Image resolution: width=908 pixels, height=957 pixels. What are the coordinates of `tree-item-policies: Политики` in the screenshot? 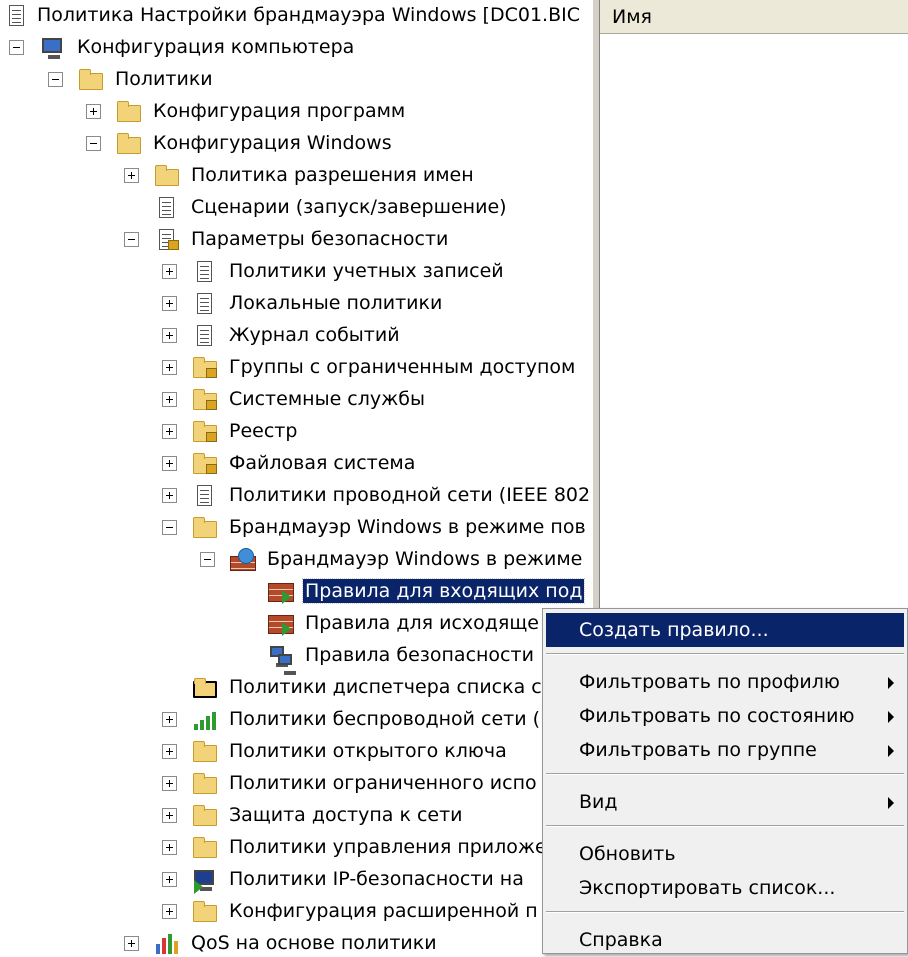 It's located at (296, 80).